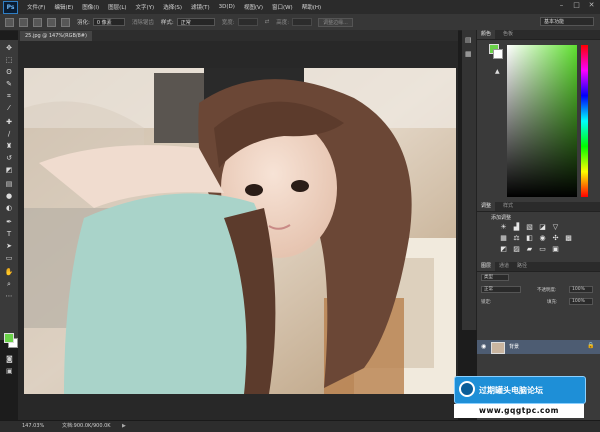  Describe the element at coordinates (36, 7) in the screenshot. I see `menu-file: 文件(F)` at that location.